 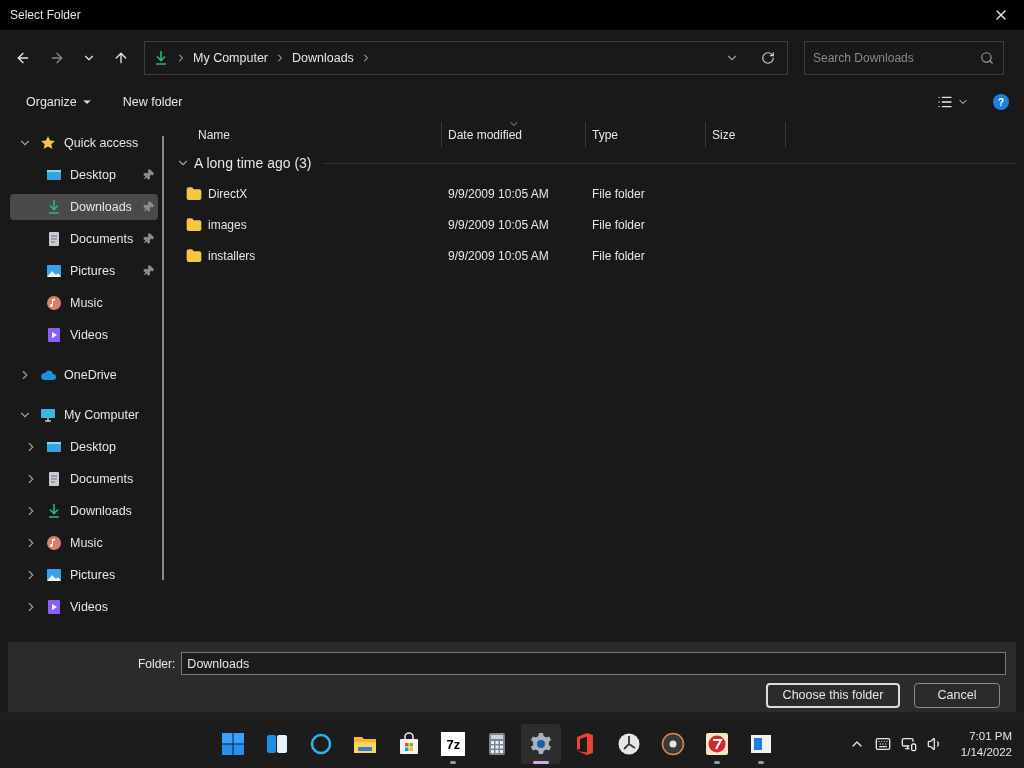 I want to click on list-view-icon, so click(x=945, y=102).